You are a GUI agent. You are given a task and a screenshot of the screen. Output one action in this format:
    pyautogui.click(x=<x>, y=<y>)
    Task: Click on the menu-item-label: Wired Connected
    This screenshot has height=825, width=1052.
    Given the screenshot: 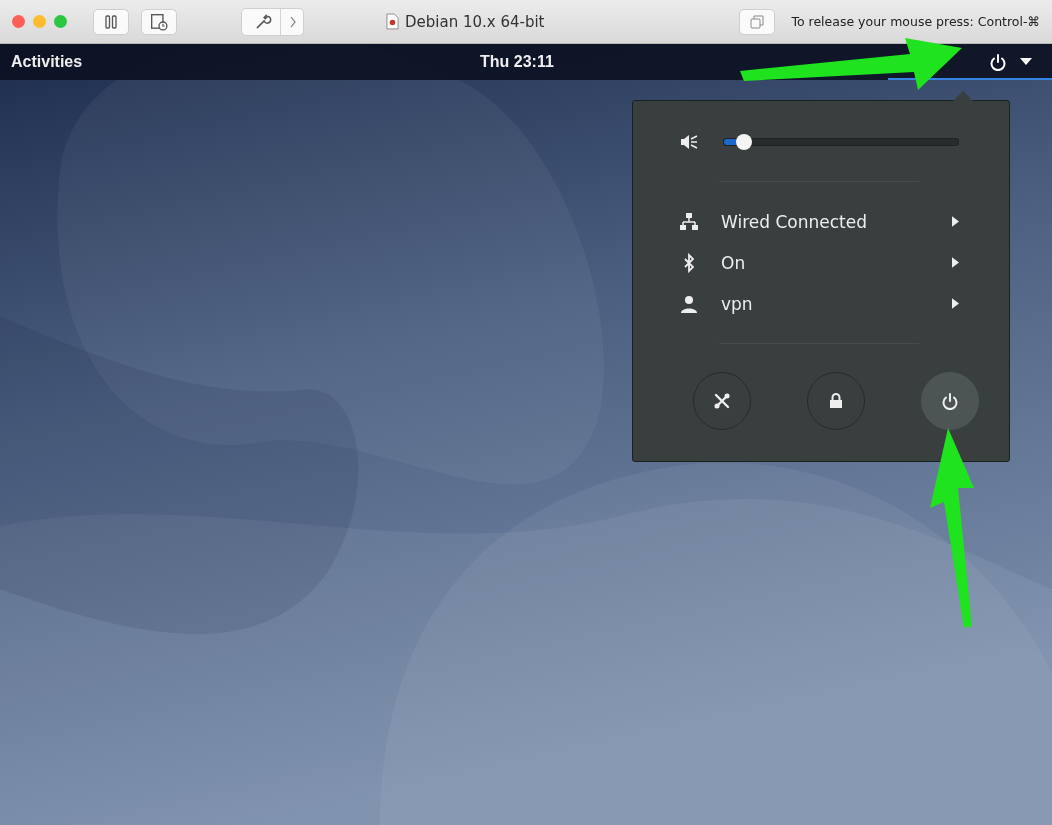 What is the action you would take?
    pyautogui.click(x=794, y=221)
    